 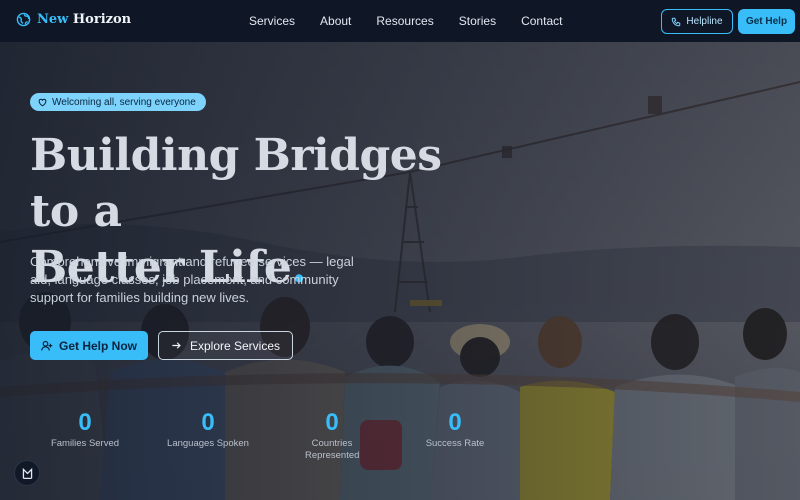 I want to click on accessibility-button, so click(x=27, y=473).